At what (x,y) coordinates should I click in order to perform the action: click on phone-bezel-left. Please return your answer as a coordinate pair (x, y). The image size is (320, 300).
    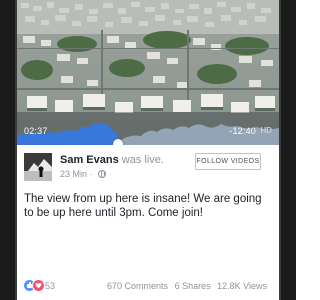
    Looking at the image, I should click on (8, 150).